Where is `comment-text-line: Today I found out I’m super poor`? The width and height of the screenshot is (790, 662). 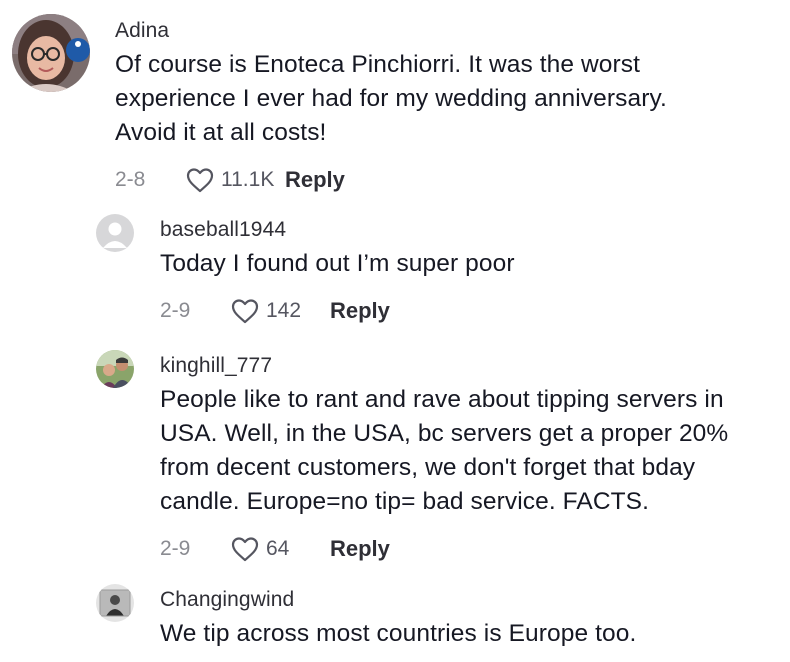 comment-text-line: Today I found out I’m super poor is located at coordinates (337, 263).